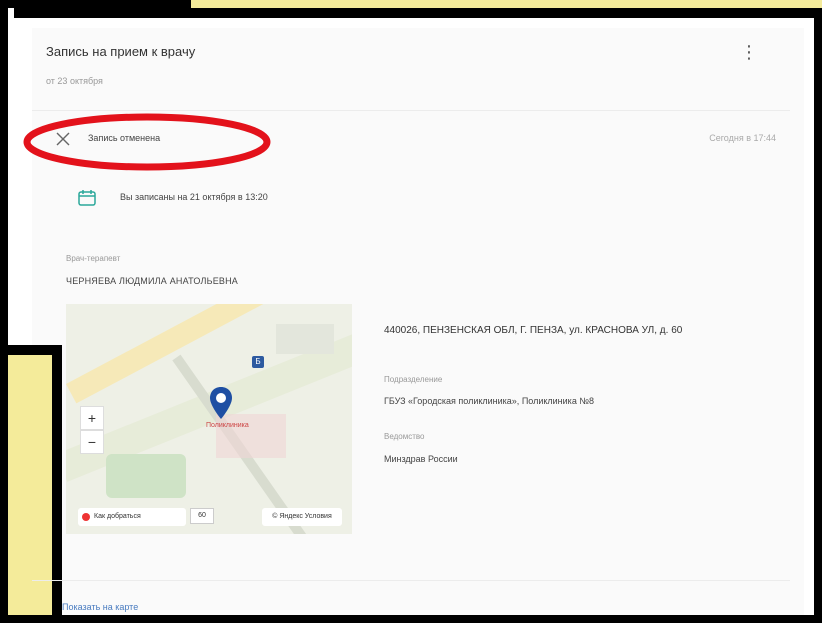 The height and width of the screenshot is (623, 822). What do you see at coordinates (227, 425) in the screenshot?
I see `map-place-label: Поликлиника` at bounding box center [227, 425].